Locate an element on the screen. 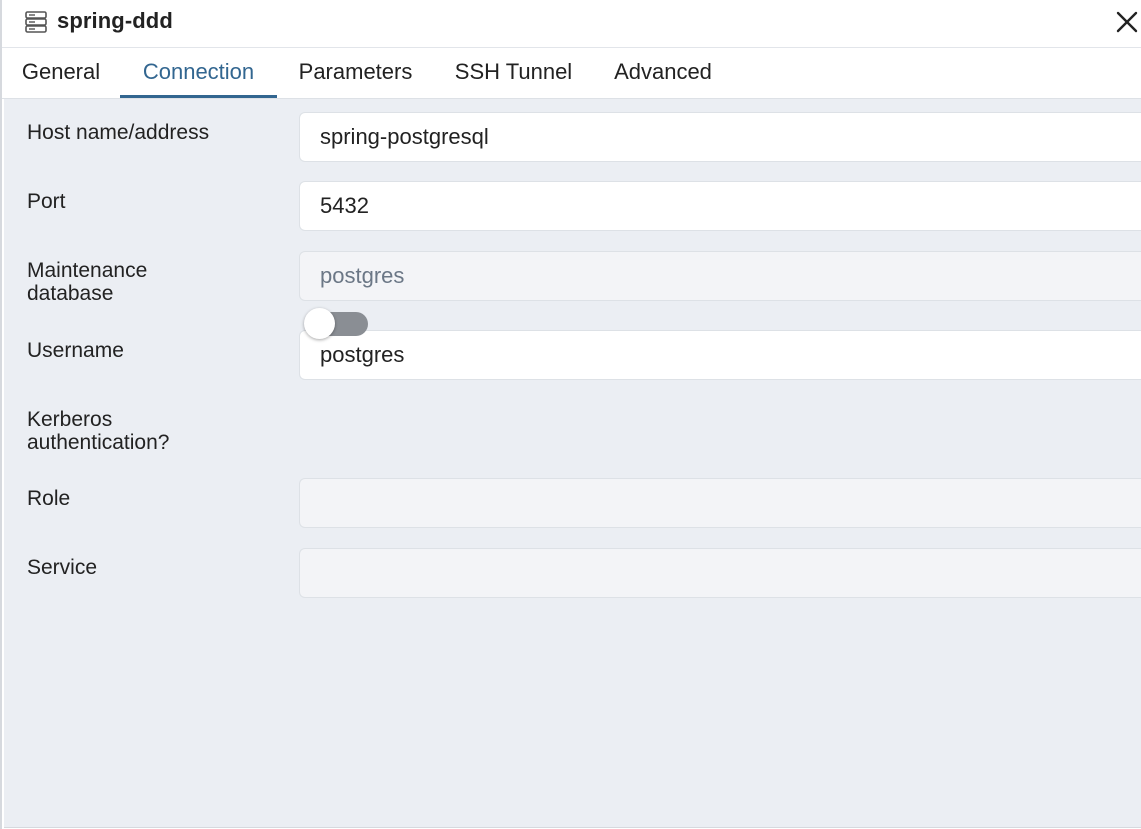 The height and width of the screenshot is (829, 1141). tab-general: General is located at coordinates (61, 73).